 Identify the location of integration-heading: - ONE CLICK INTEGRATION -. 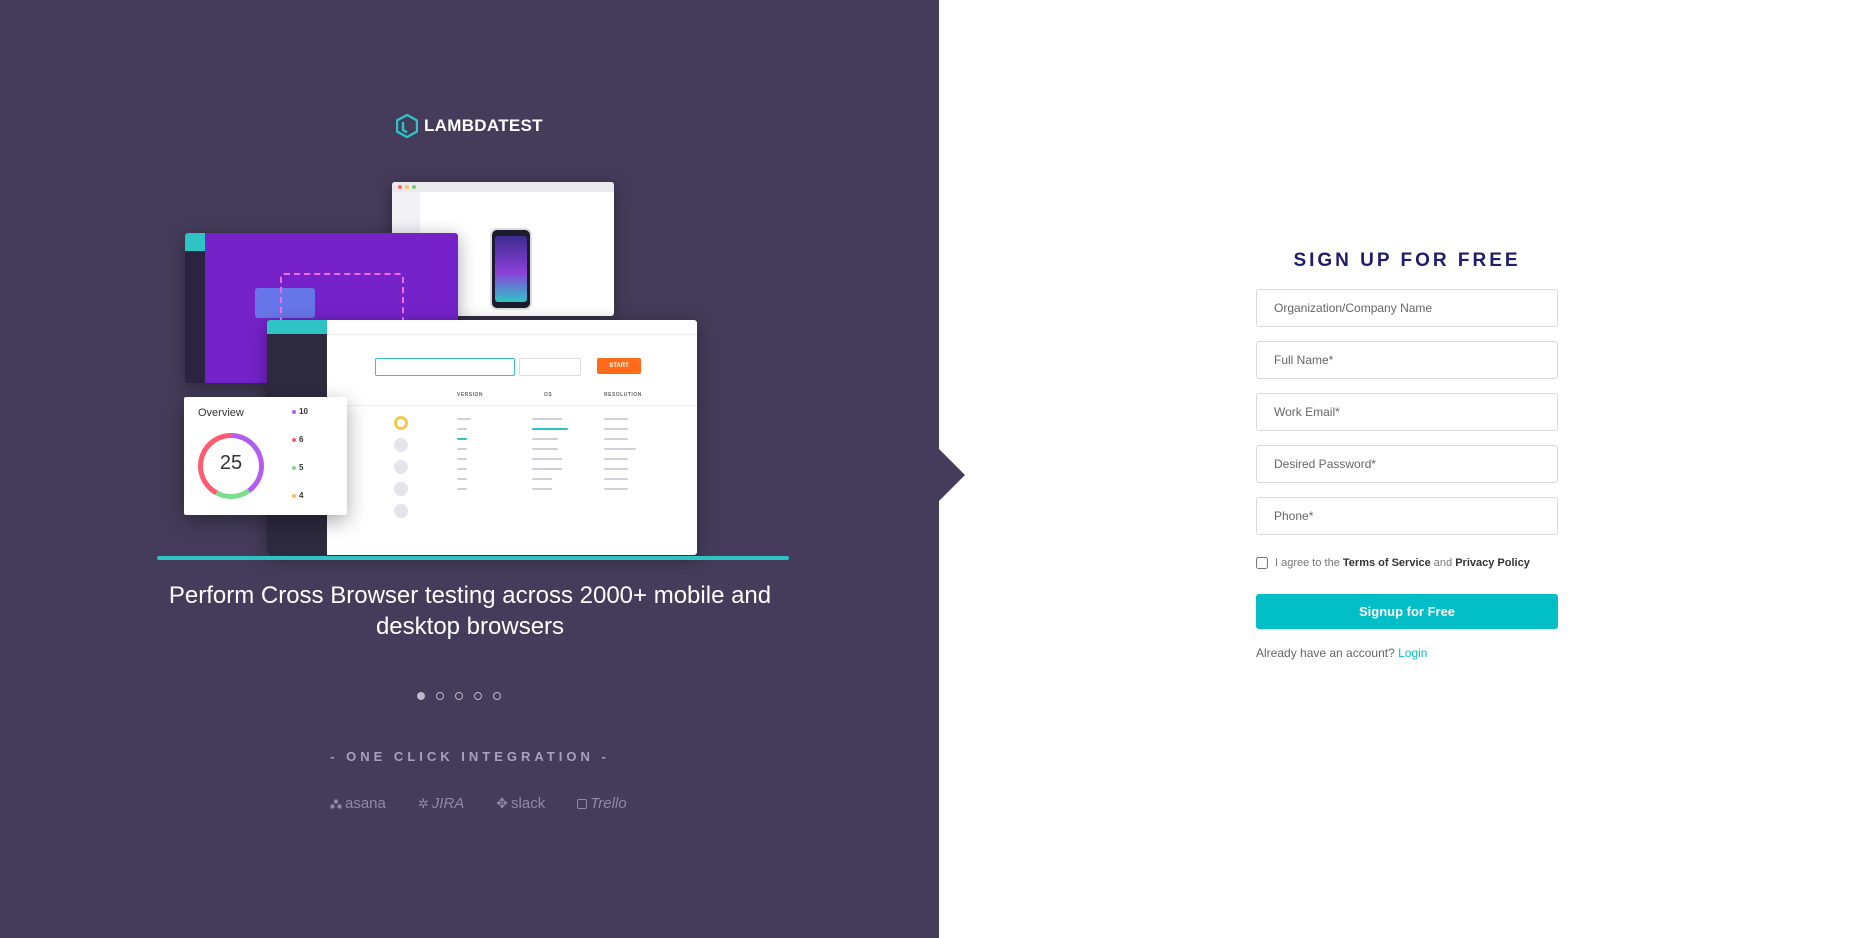
(470, 756).